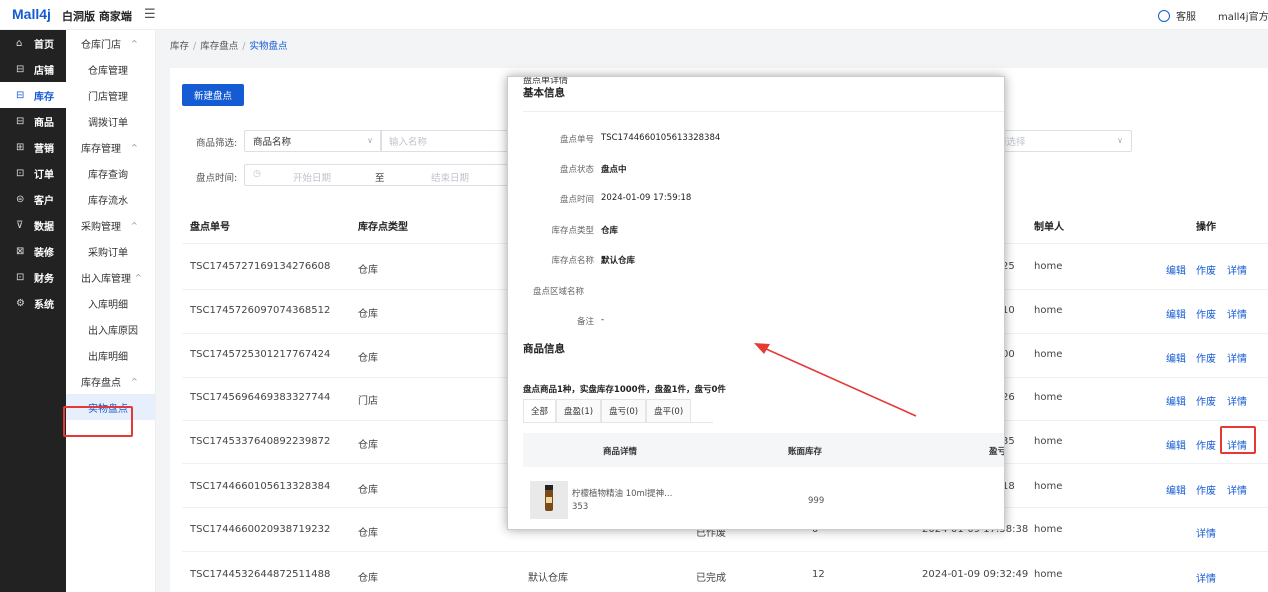  I want to click on annotation-arrow, so click(835, 380).